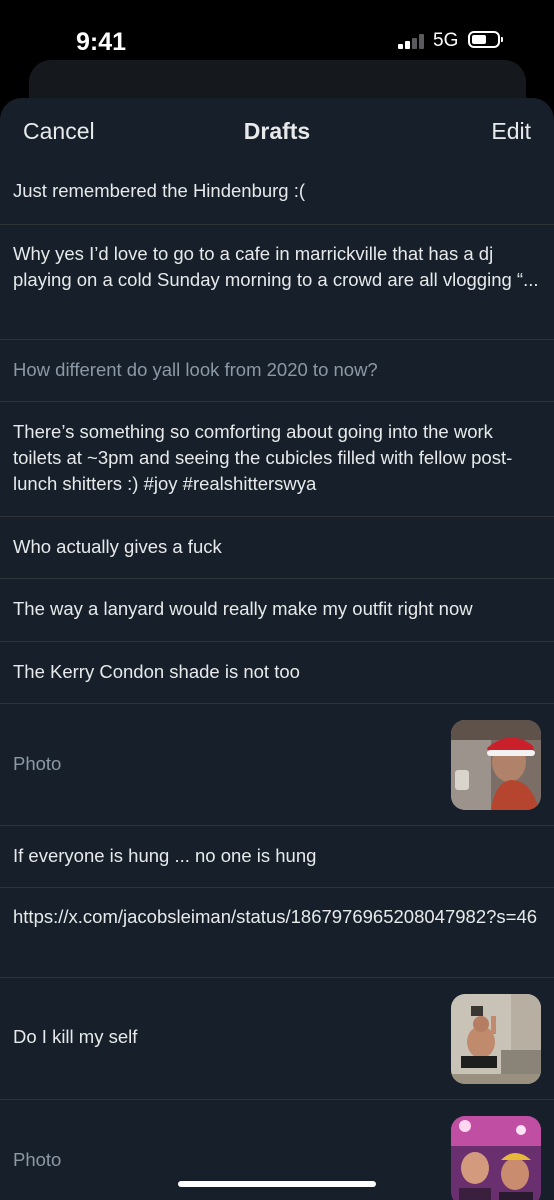  I want to click on draft-item: Do I kill my self, so click(277, 1039).